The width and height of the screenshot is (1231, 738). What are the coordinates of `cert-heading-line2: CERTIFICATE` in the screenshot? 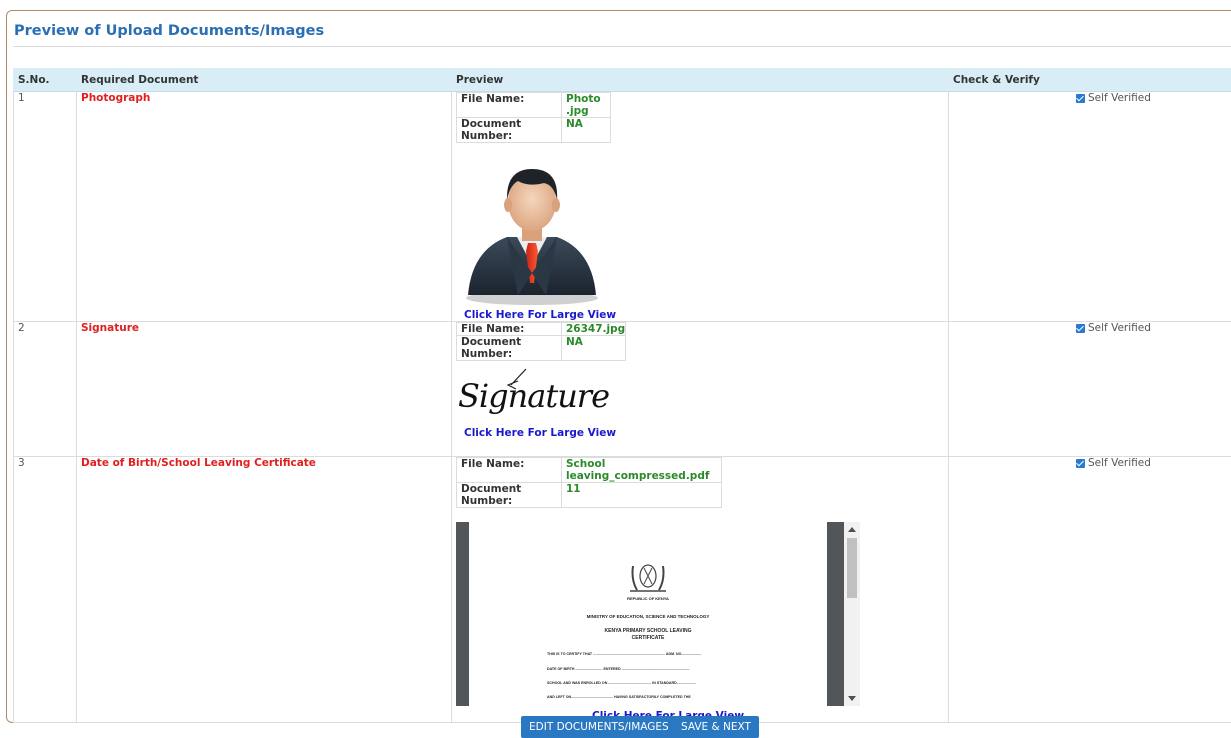 It's located at (648, 638).